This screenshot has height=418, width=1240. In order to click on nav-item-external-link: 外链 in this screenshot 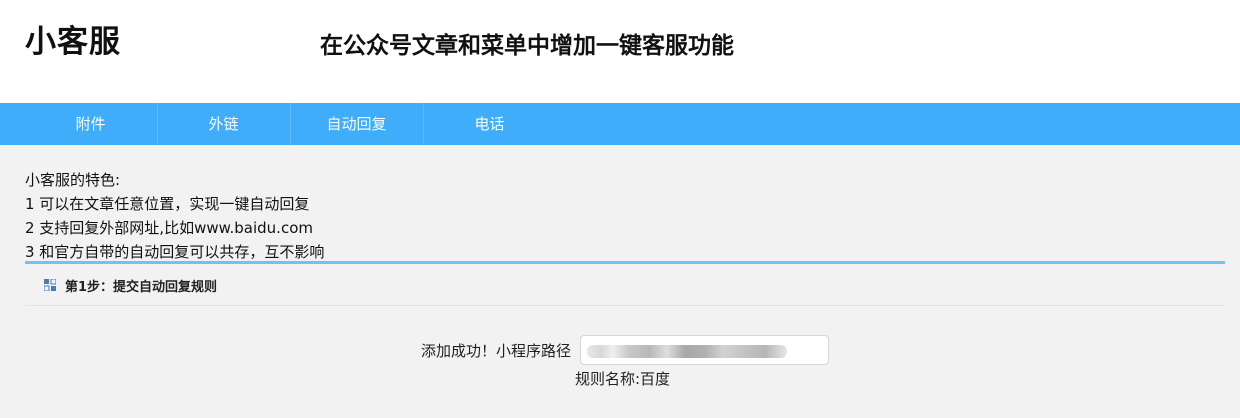, I will do `click(223, 124)`.